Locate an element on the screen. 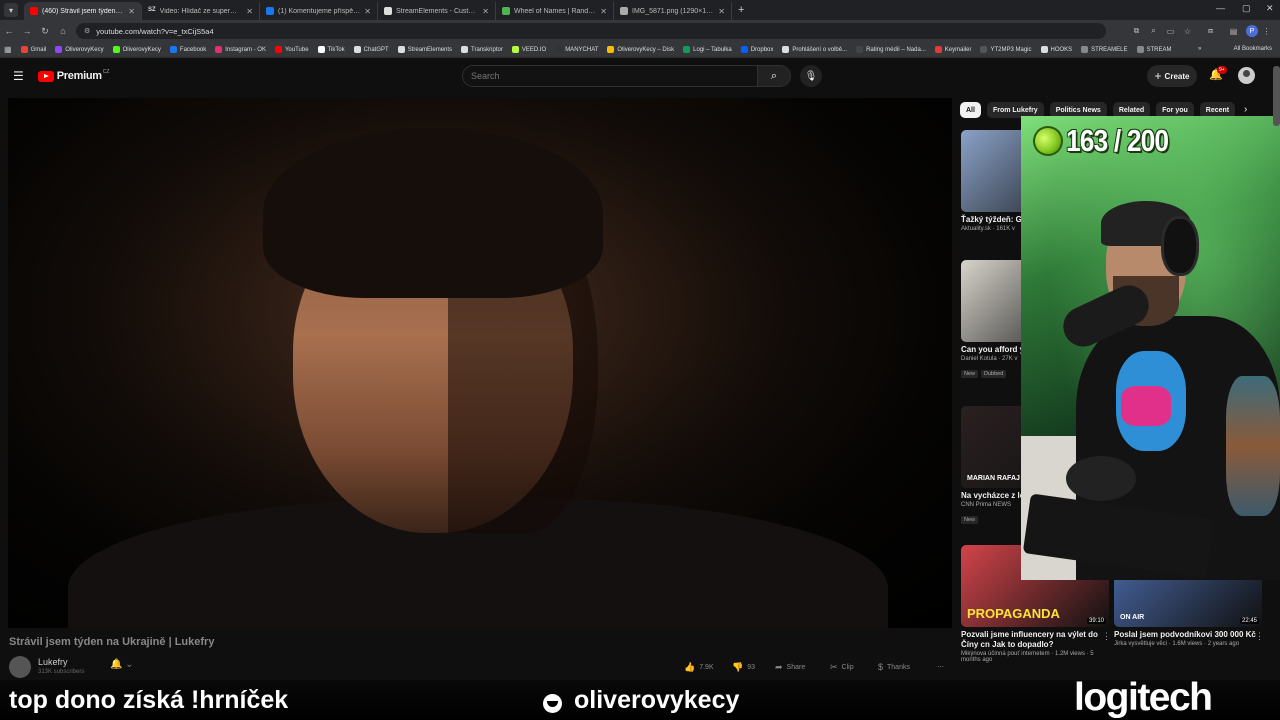 This screenshot has height=720, width=1280. browser-tab: (460) Strávil jsem týden na Ukr ✕ is located at coordinates (83, 11).